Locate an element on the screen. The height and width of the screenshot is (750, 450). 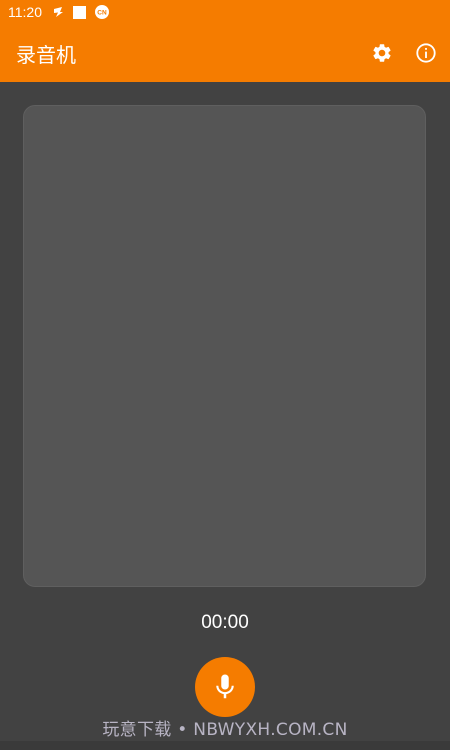
status-time: 11:20 is located at coordinates (25, 12).